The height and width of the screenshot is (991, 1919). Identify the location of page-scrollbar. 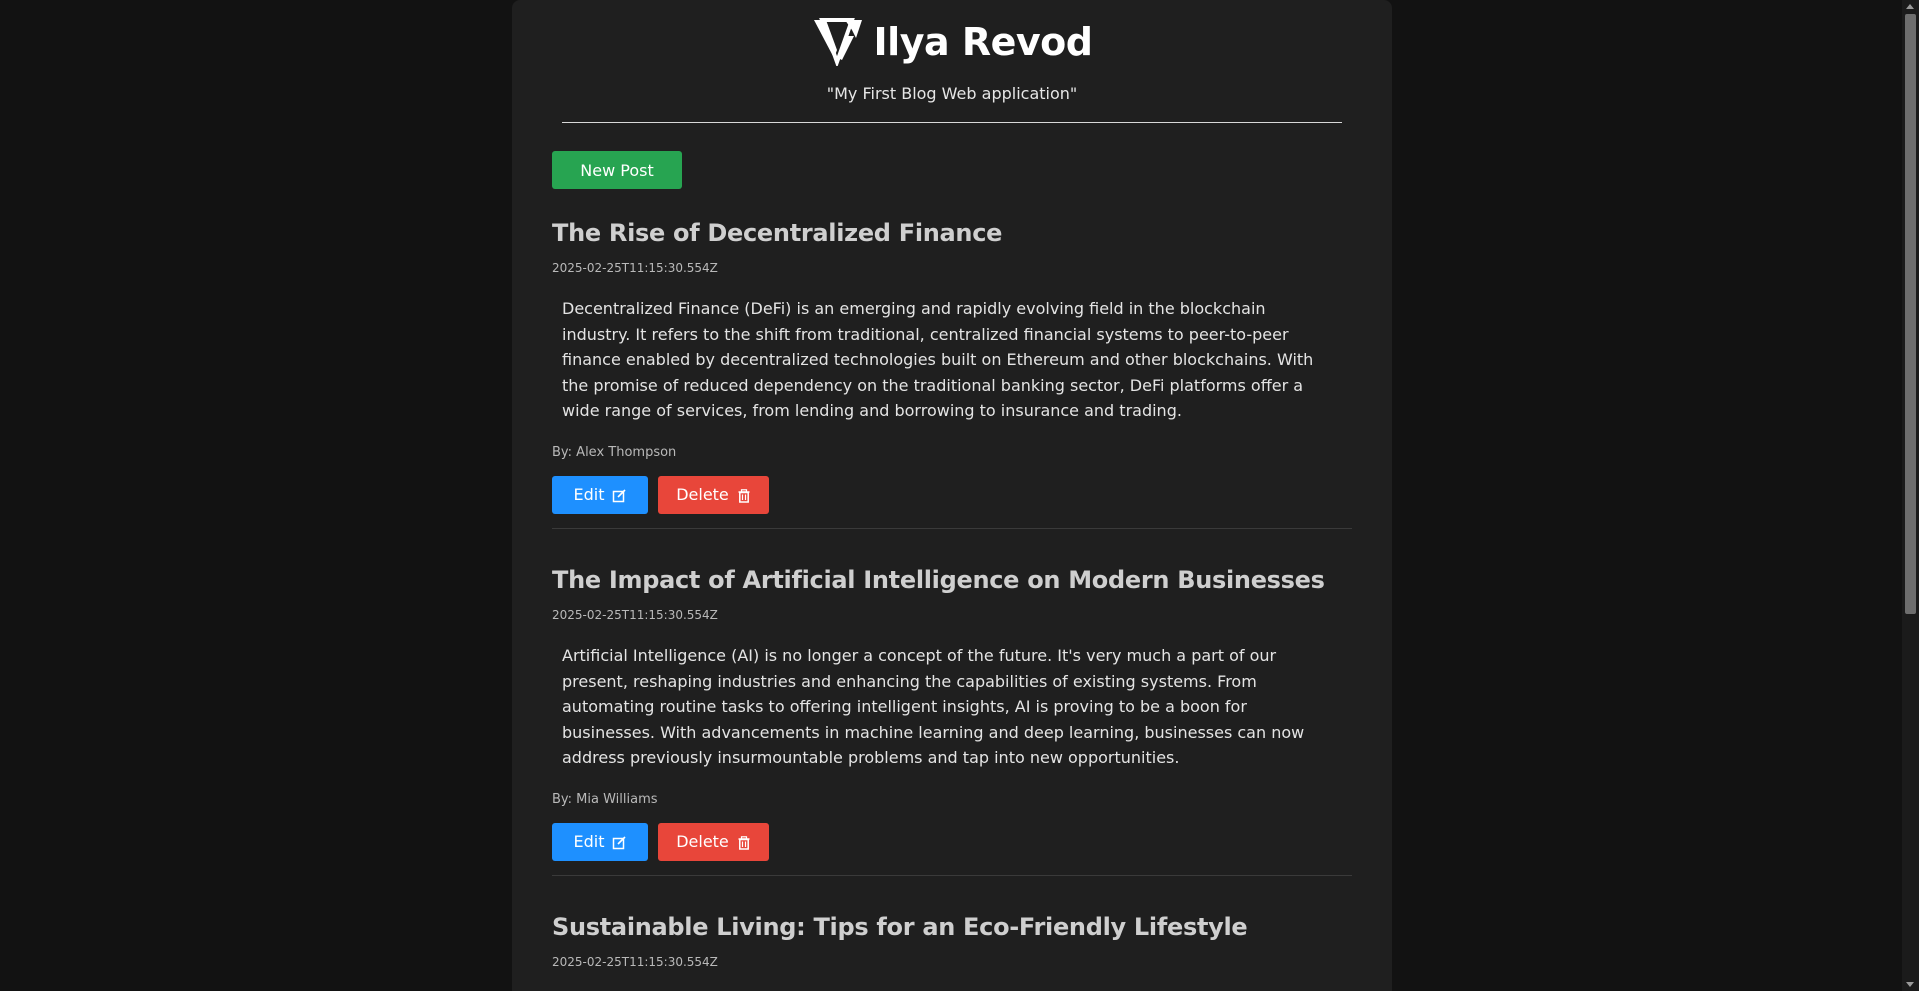
(1910, 495).